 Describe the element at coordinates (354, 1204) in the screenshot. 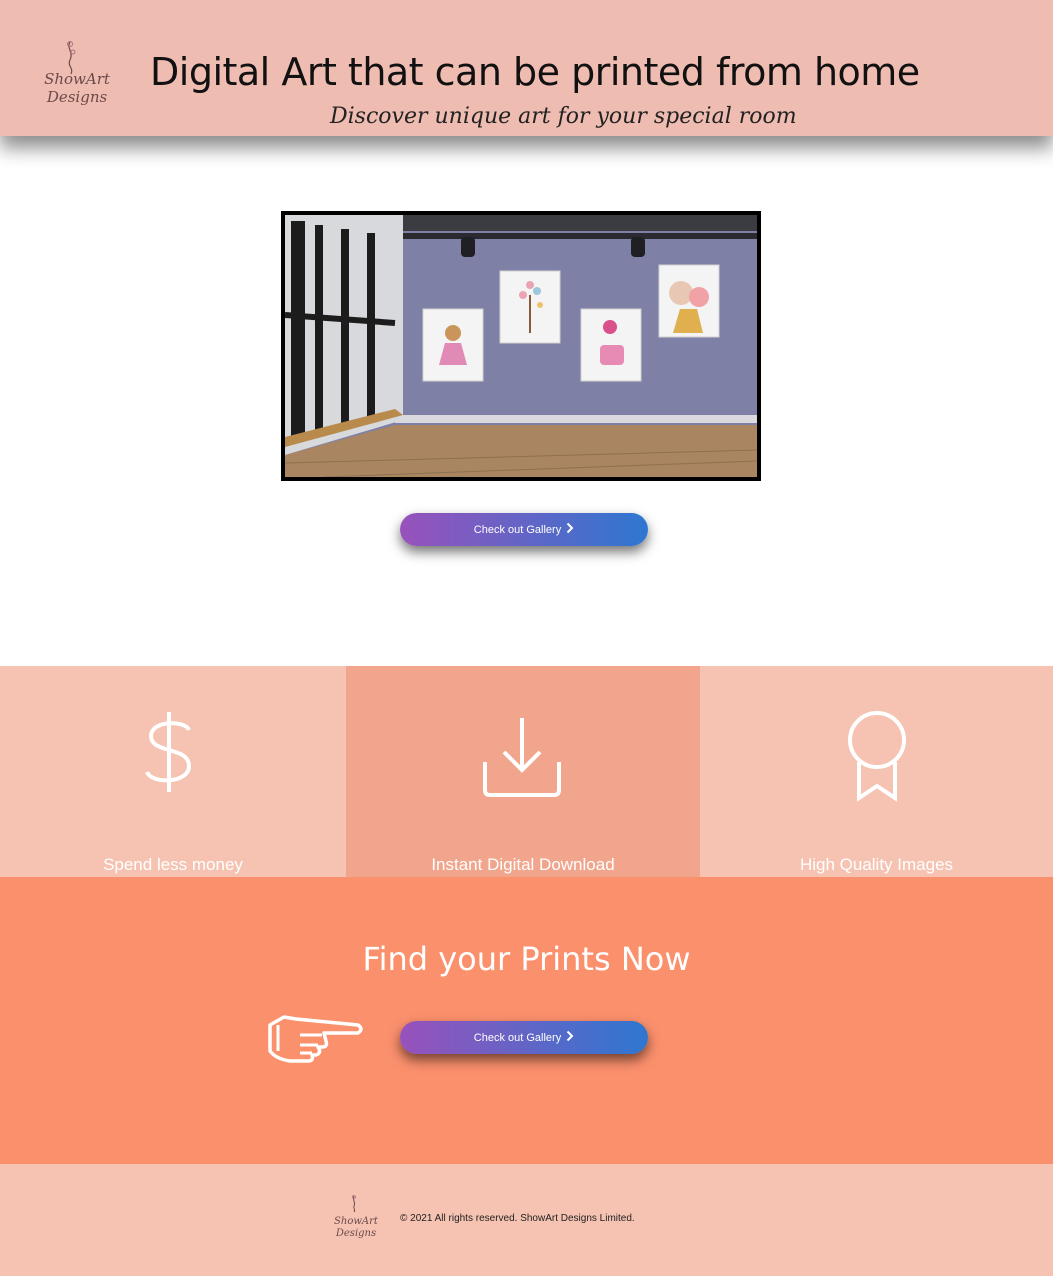

I see `logo-flower-icon` at that location.